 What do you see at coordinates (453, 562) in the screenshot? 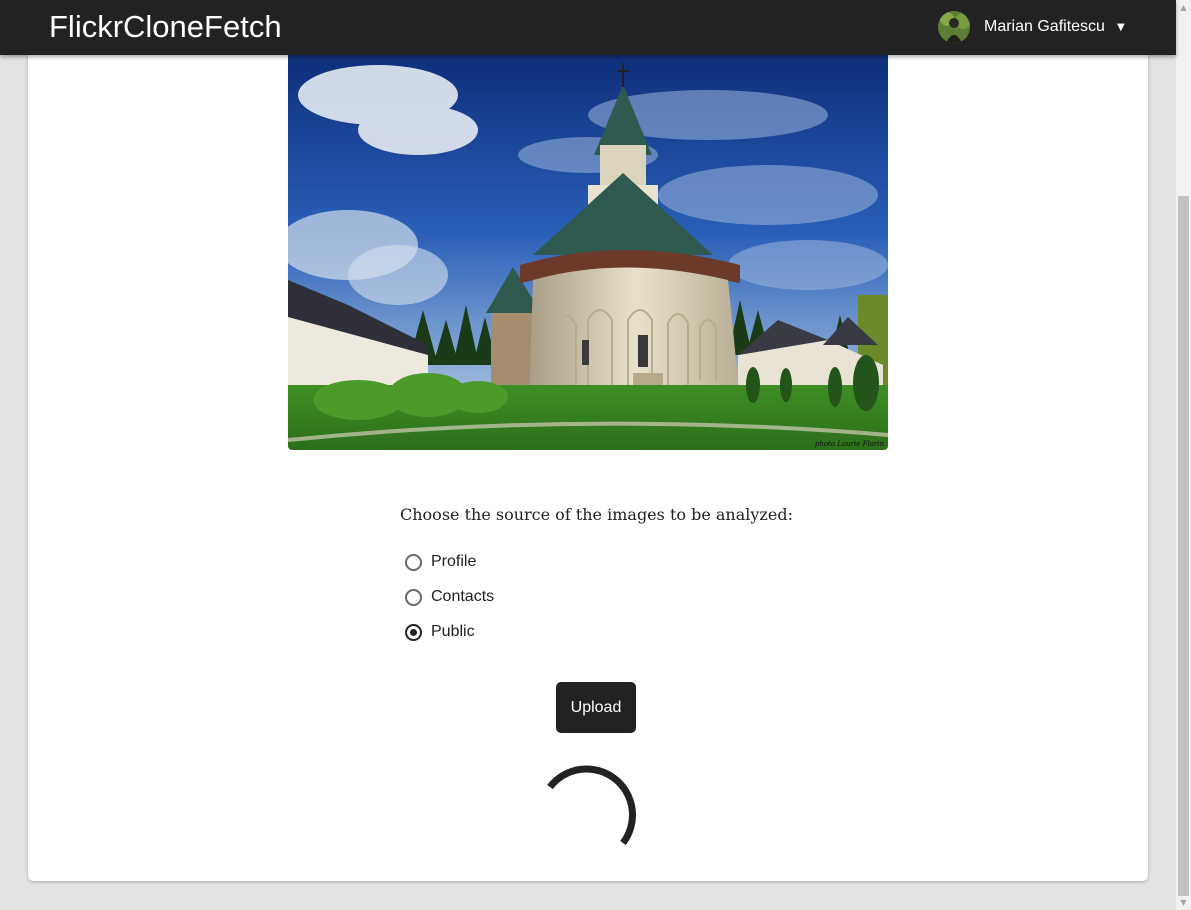
I see `radio-label: Profile` at bounding box center [453, 562].